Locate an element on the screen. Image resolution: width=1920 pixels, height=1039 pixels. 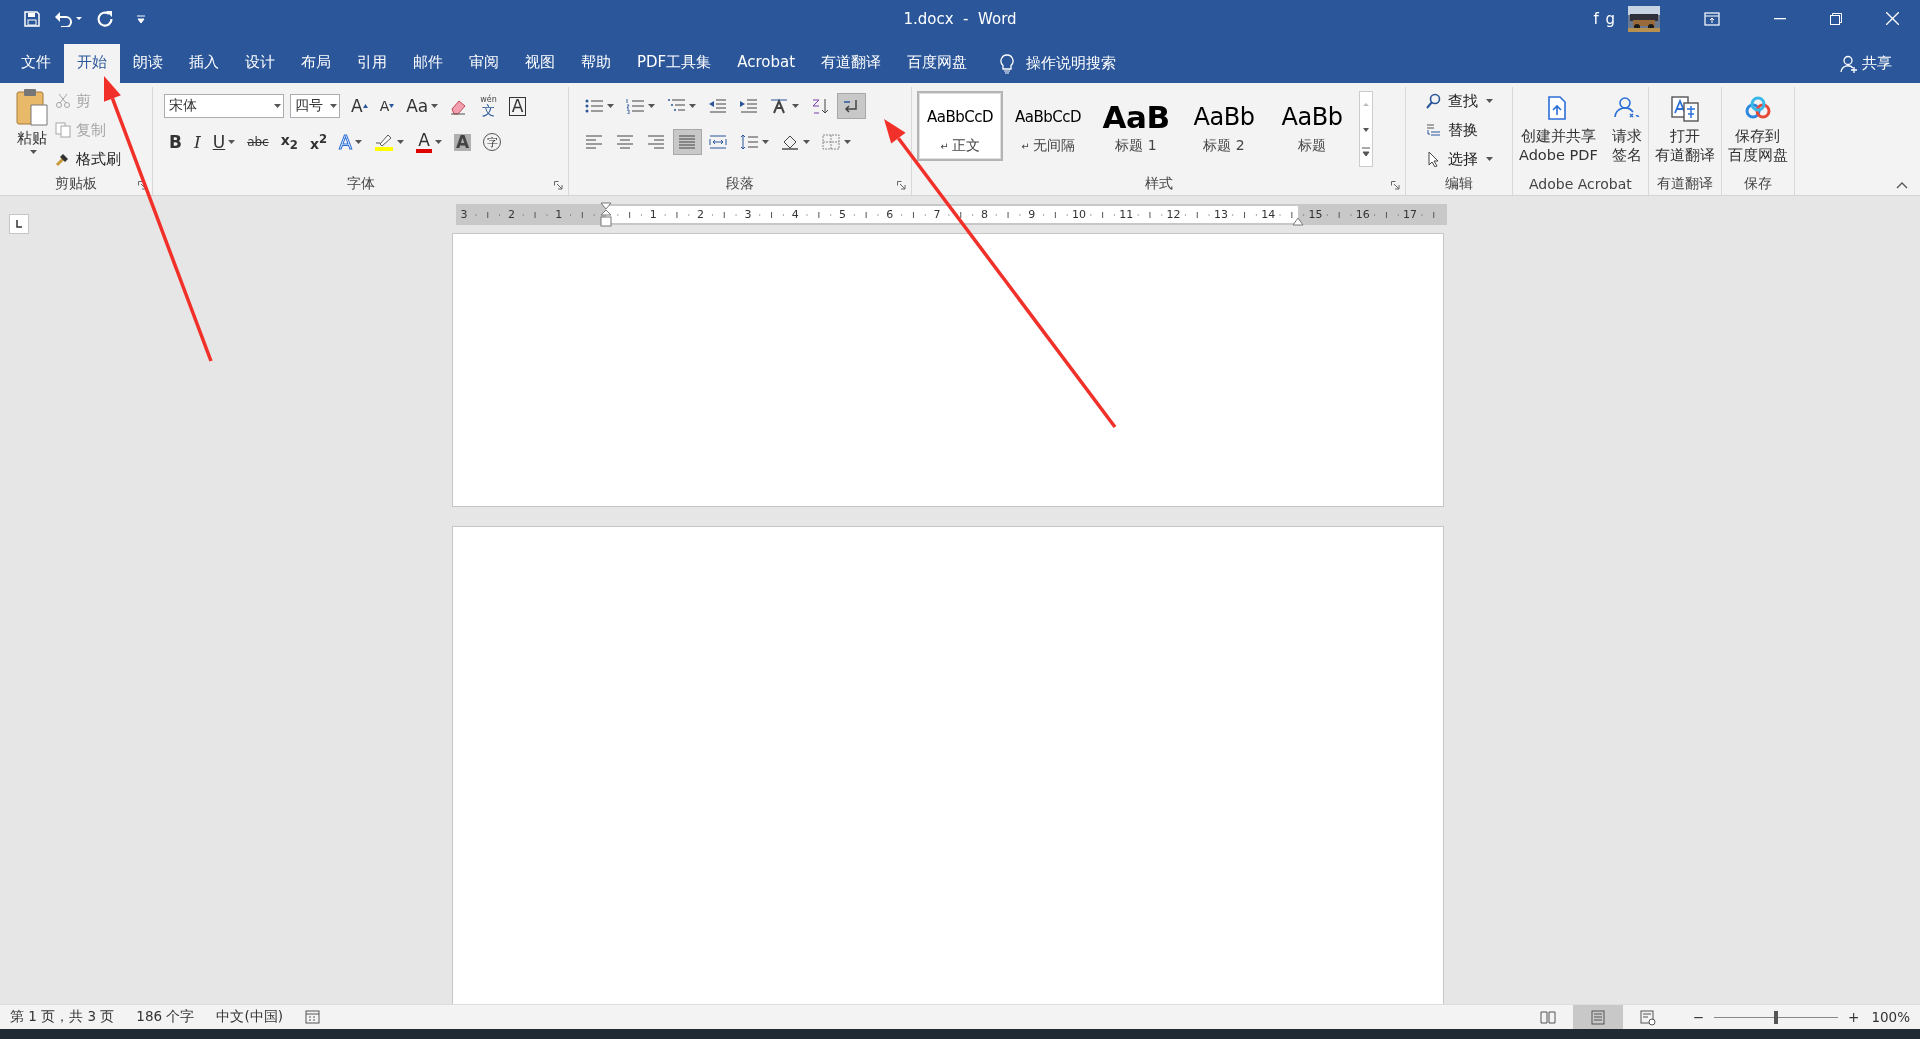
right-indent-marker-icon is located at coordinates (1298, 221).